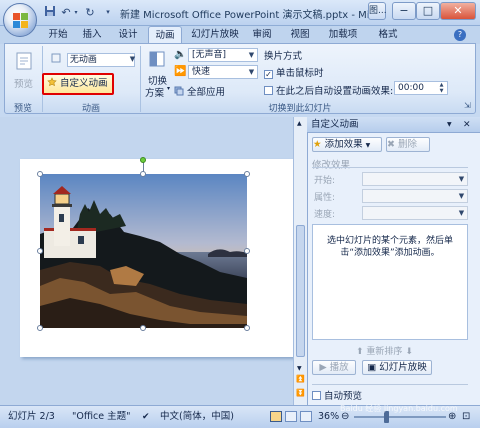  Describe the element at coordinates (78, 84) in the screenshot. I see `custom-animation-button: 自定义动画` at that location.